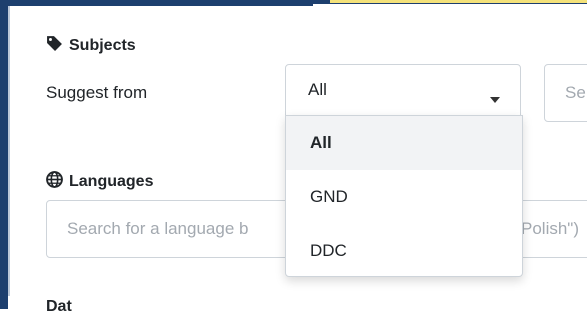 Image resolution: width=587 pixels, height=316 pixels. What do you see at coordinates (54, 182) in the screenshot?
I see `globe-icon` at bounding box center [54, 182].